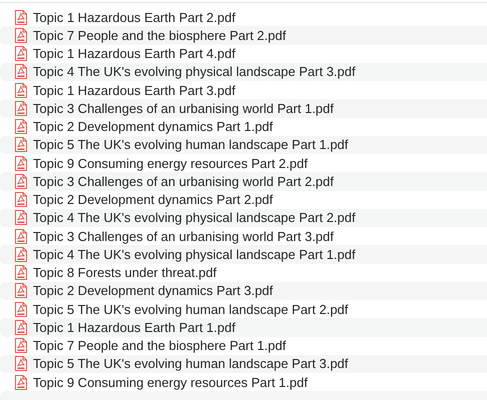 This screenshot has width=487, height=400. I want to click on file-name: Topic 7 People and the biosphere Part 1.pdf, so click(159, 345).